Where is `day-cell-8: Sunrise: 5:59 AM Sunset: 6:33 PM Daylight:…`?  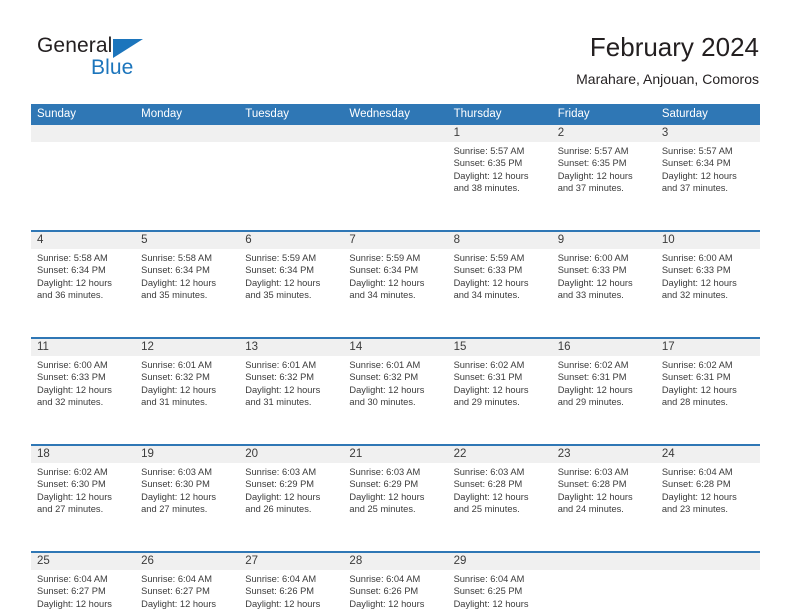
day-cell-8: Sunrise: 5:59 AM Sunset: 6:33 PM Daylight:… is located at coordinates (499, 293).